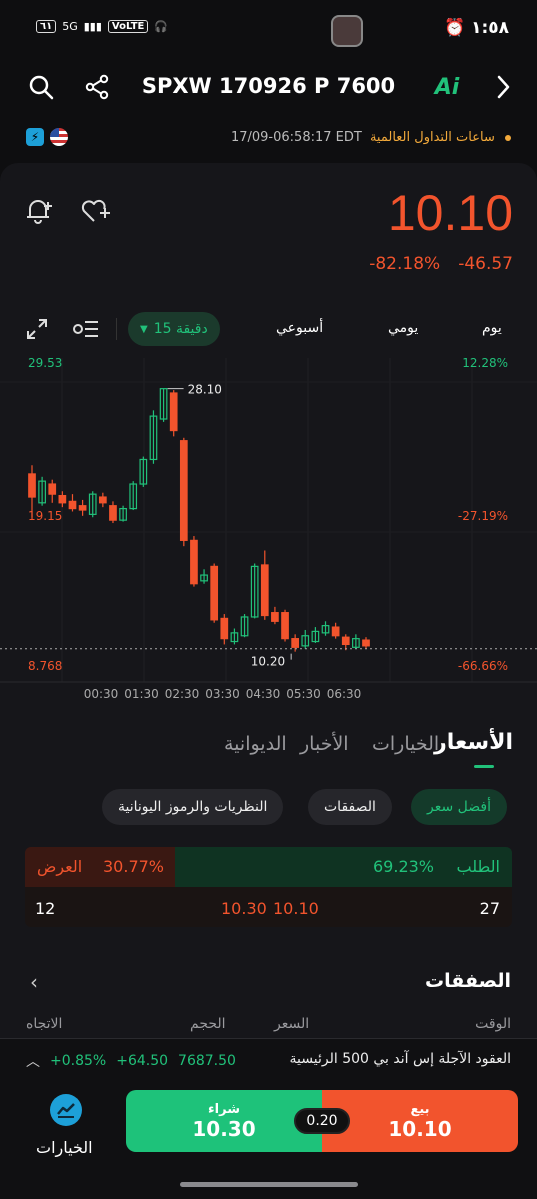  I want to click on options-chart-icon, so click(66, 1110).